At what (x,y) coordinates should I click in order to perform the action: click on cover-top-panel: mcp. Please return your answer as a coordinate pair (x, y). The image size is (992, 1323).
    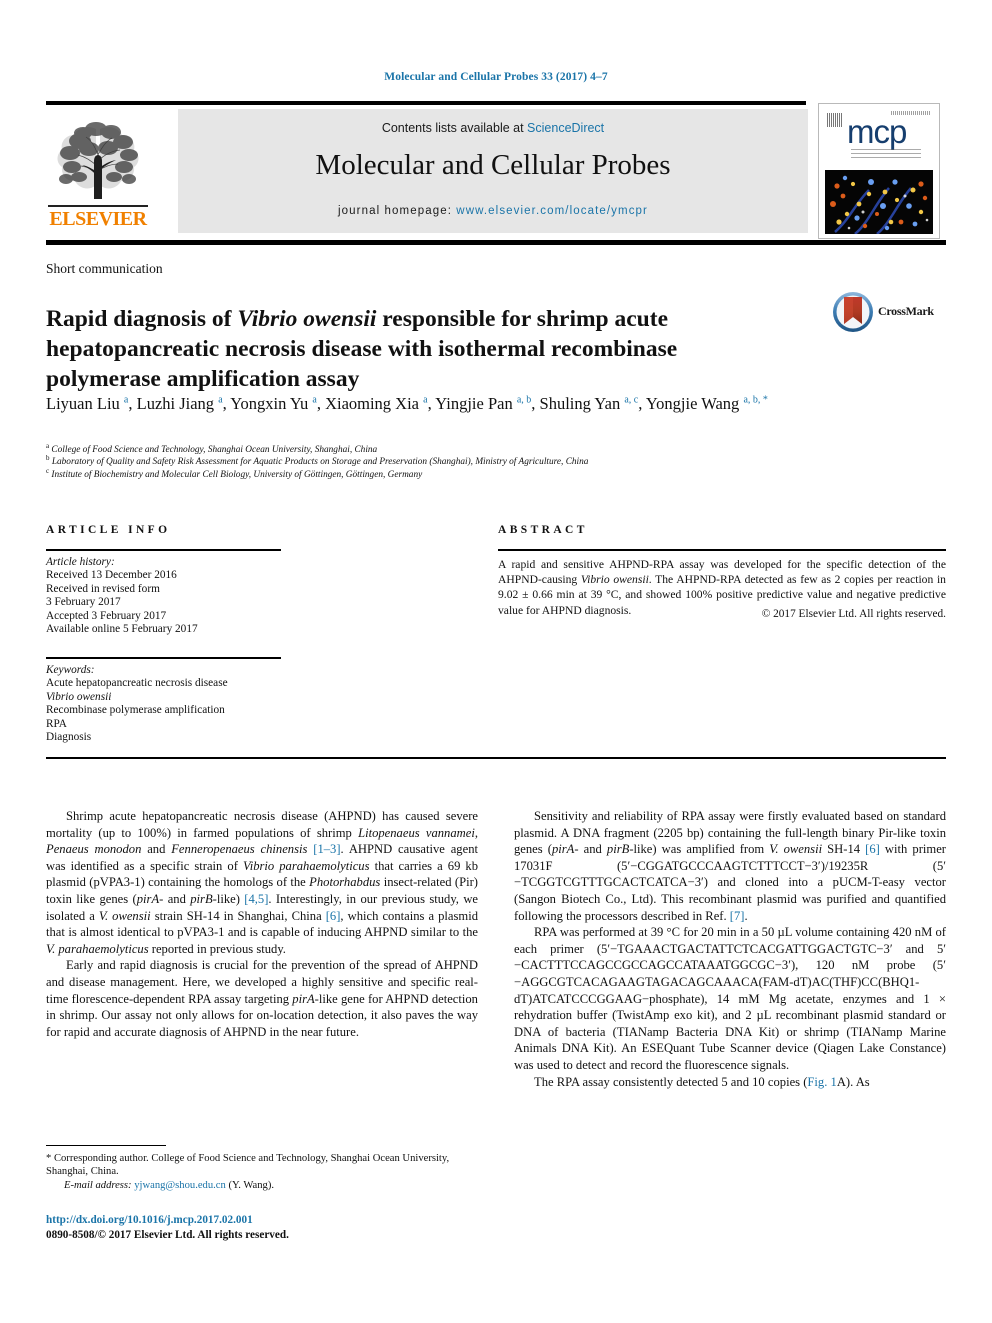
    Looking at the image, I should click on (879, 138).